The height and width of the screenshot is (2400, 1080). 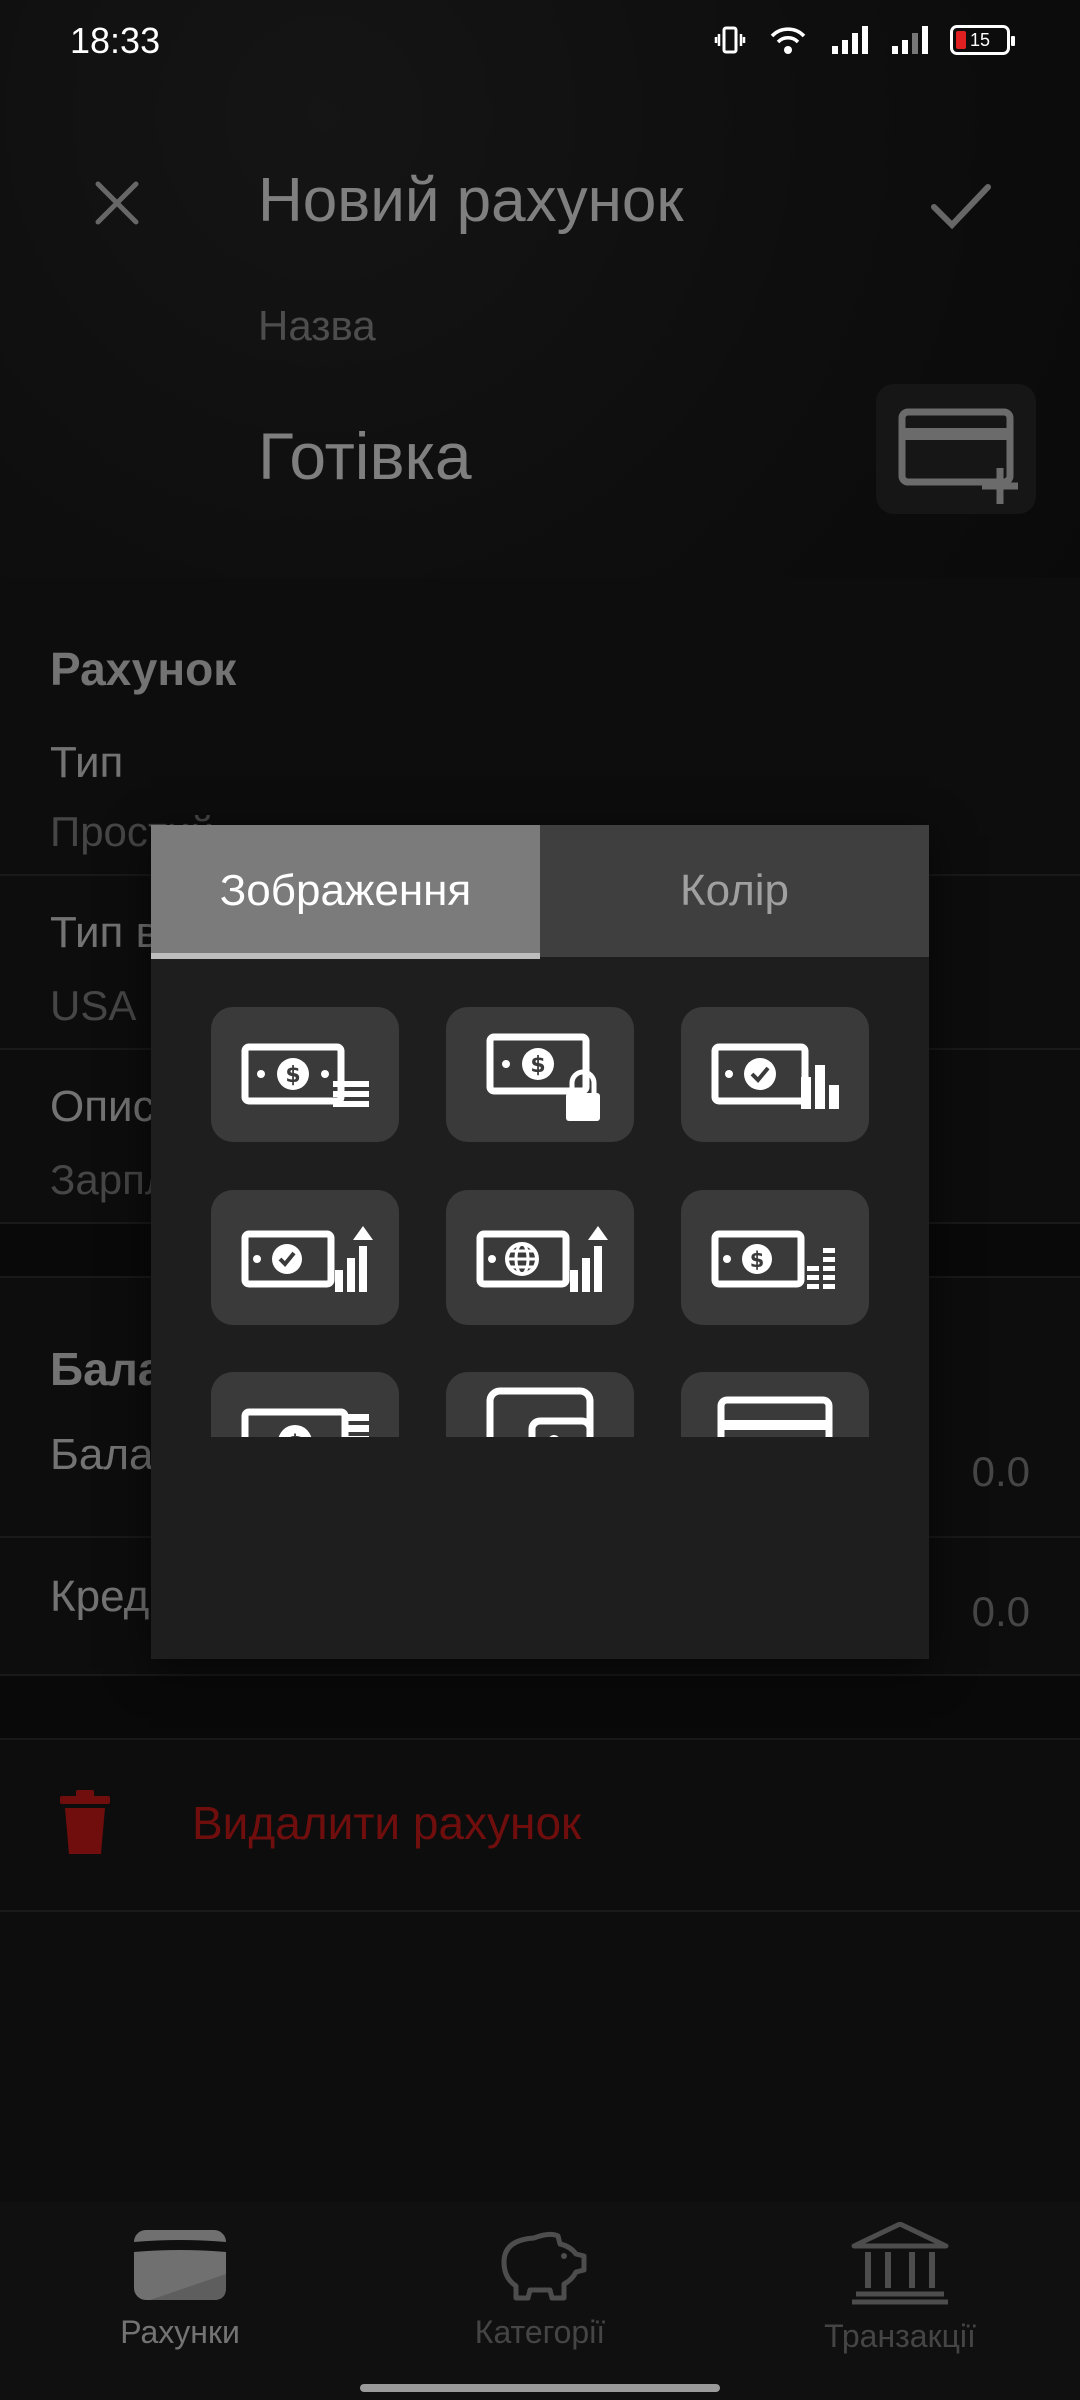 I want to click on tab-color: Колір, so click(x=734, y=891).